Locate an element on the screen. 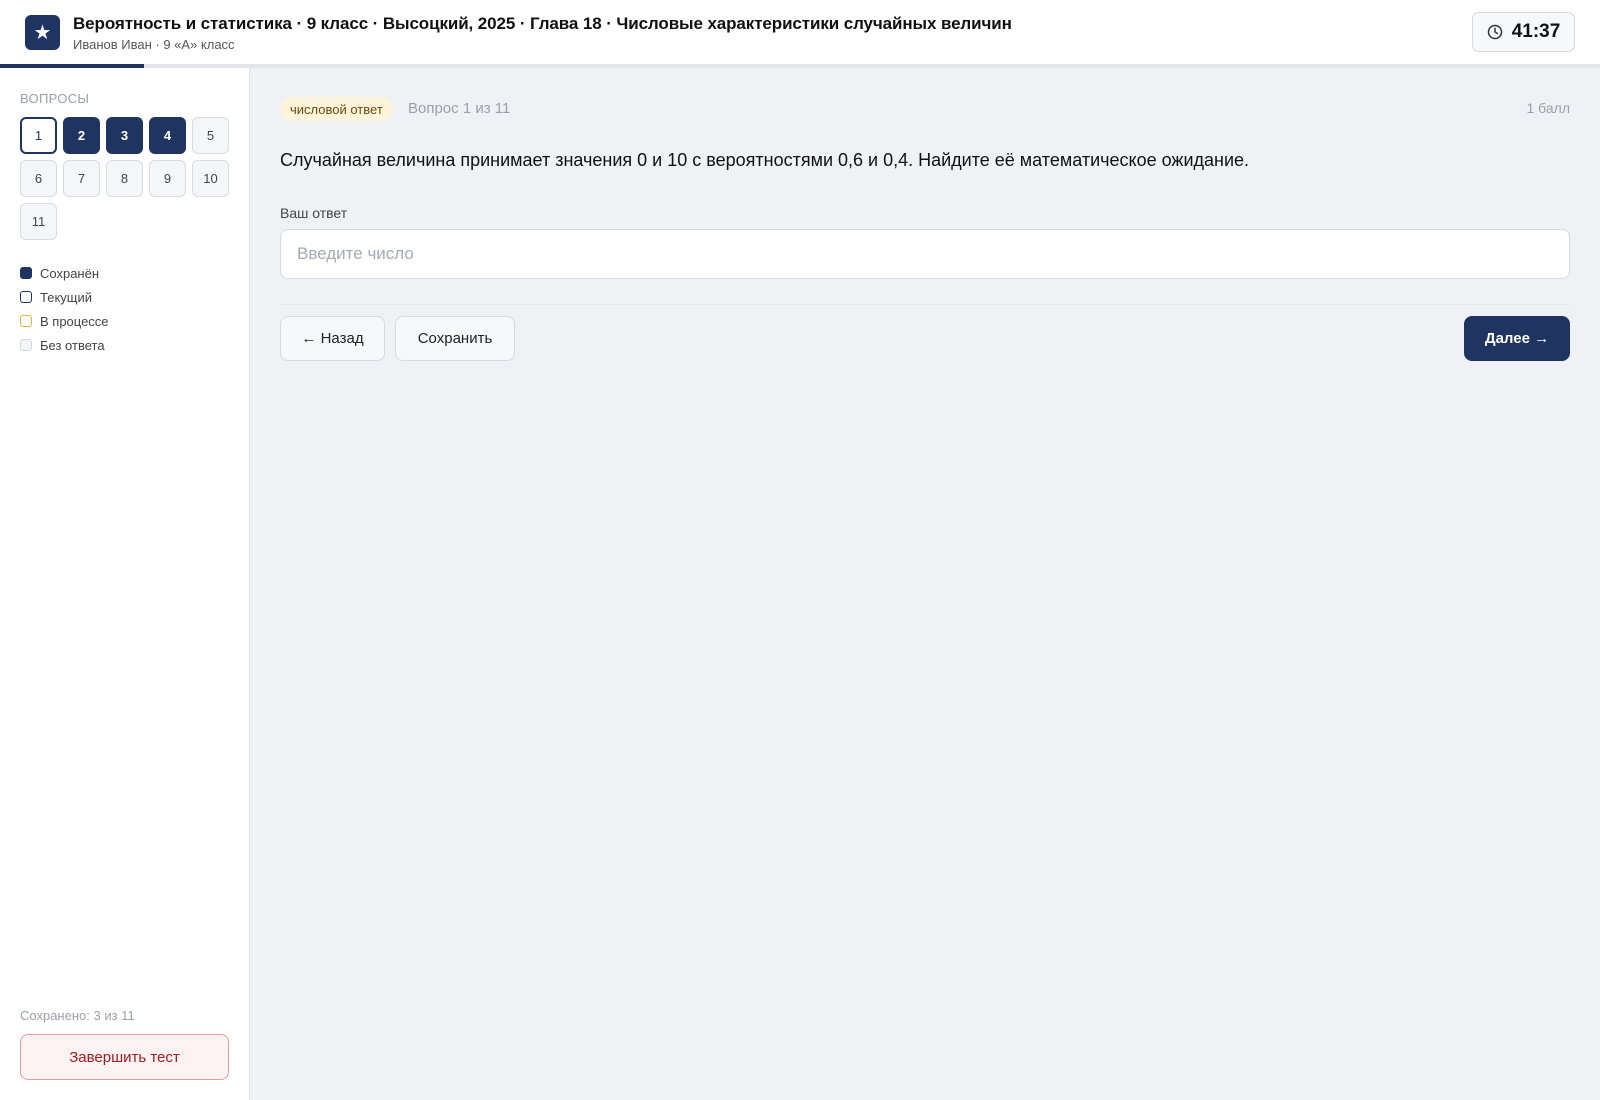  legend-item-current: Текущий is located at coordinates (64, 297).